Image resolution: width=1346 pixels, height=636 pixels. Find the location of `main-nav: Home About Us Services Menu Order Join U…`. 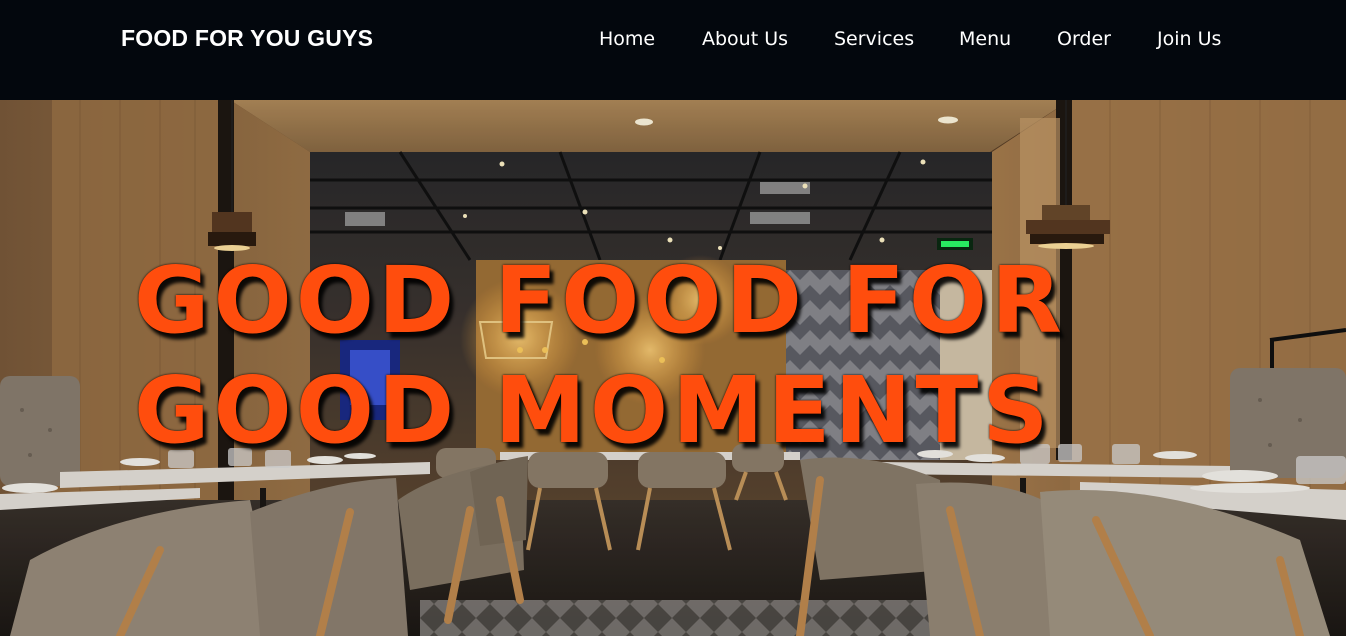

main-nav: Home About Us Services Menu Order Join U… is located at coordinates (673, 40).